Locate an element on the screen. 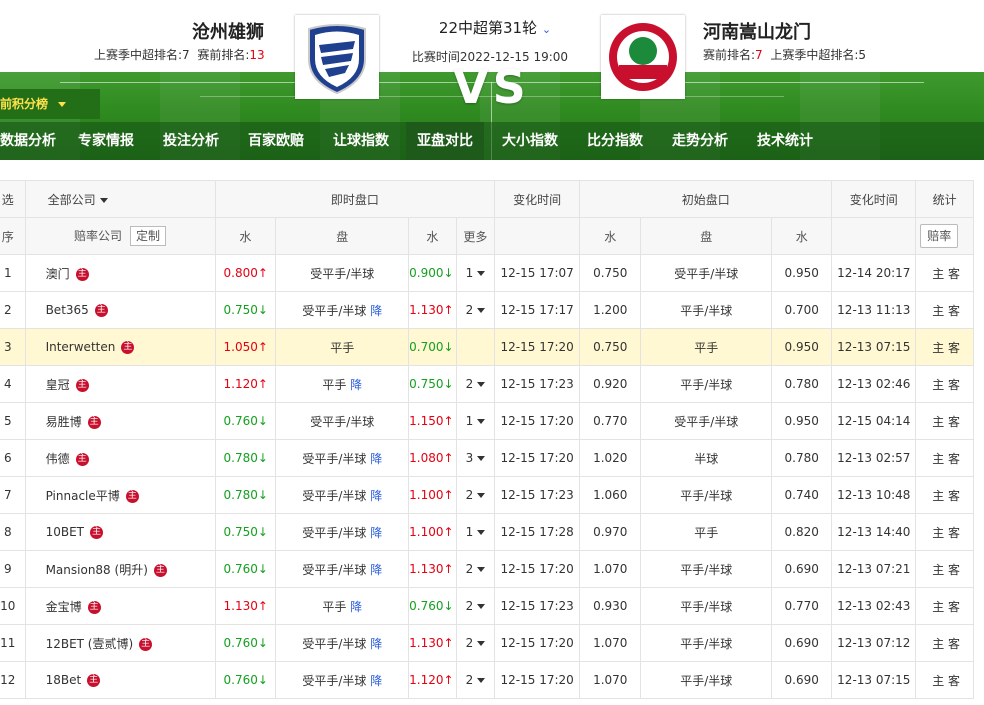 The width and height of the screenshot is (984, 705). more-header: 更多 is located at coordinates (475, 236).